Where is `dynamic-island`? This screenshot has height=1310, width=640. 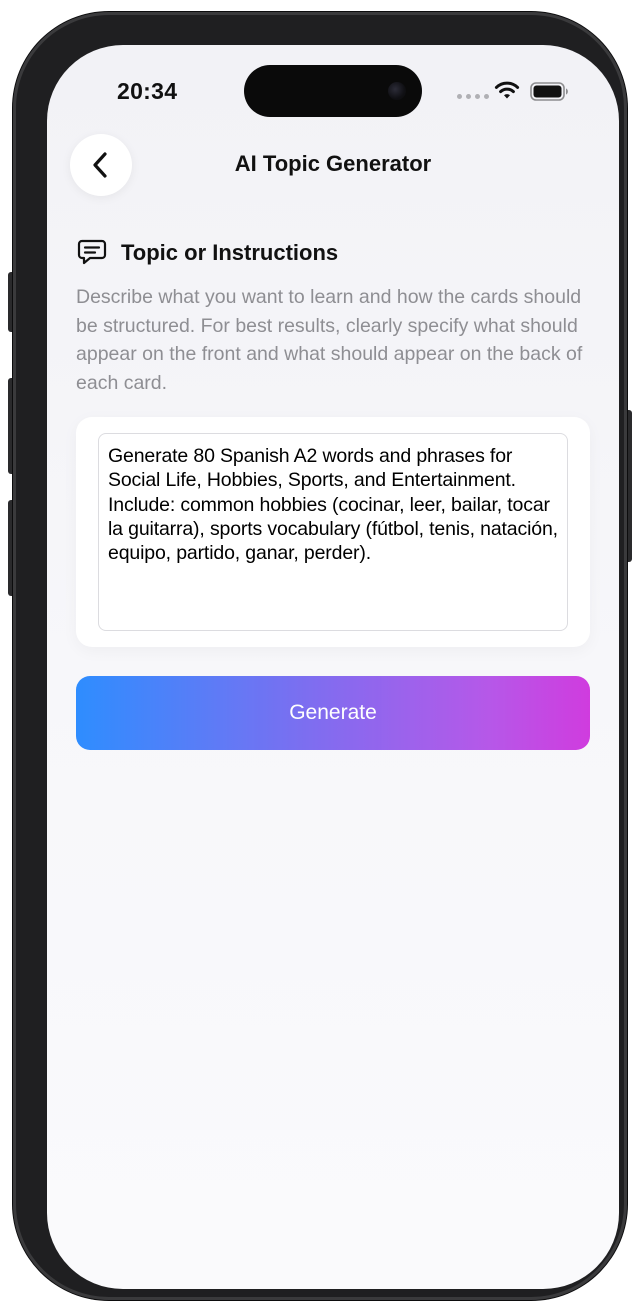 dynamic-island is located at coordinates (333, 91).